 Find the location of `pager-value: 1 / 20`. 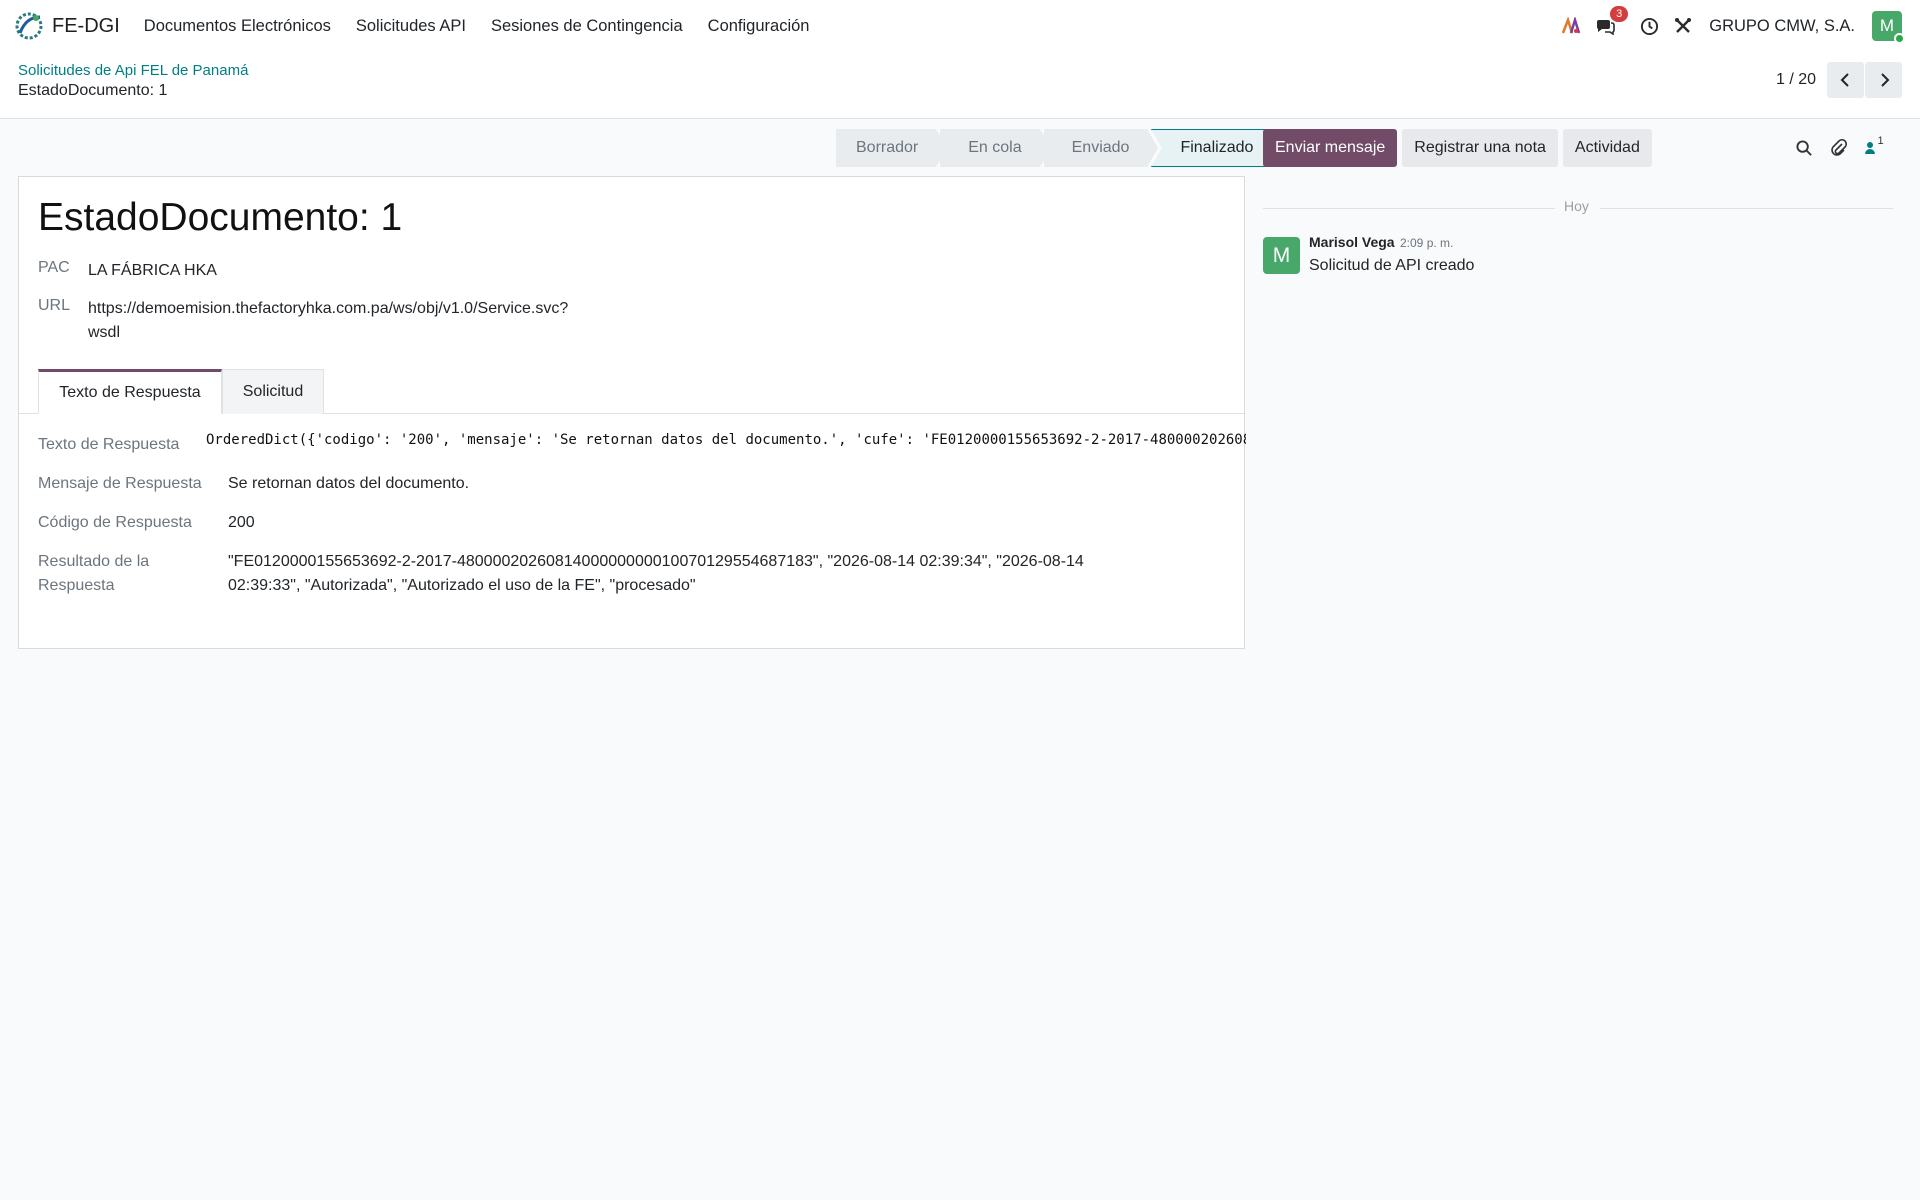

pager-value: 1 / 20 is located at coordinates (1796, 80).